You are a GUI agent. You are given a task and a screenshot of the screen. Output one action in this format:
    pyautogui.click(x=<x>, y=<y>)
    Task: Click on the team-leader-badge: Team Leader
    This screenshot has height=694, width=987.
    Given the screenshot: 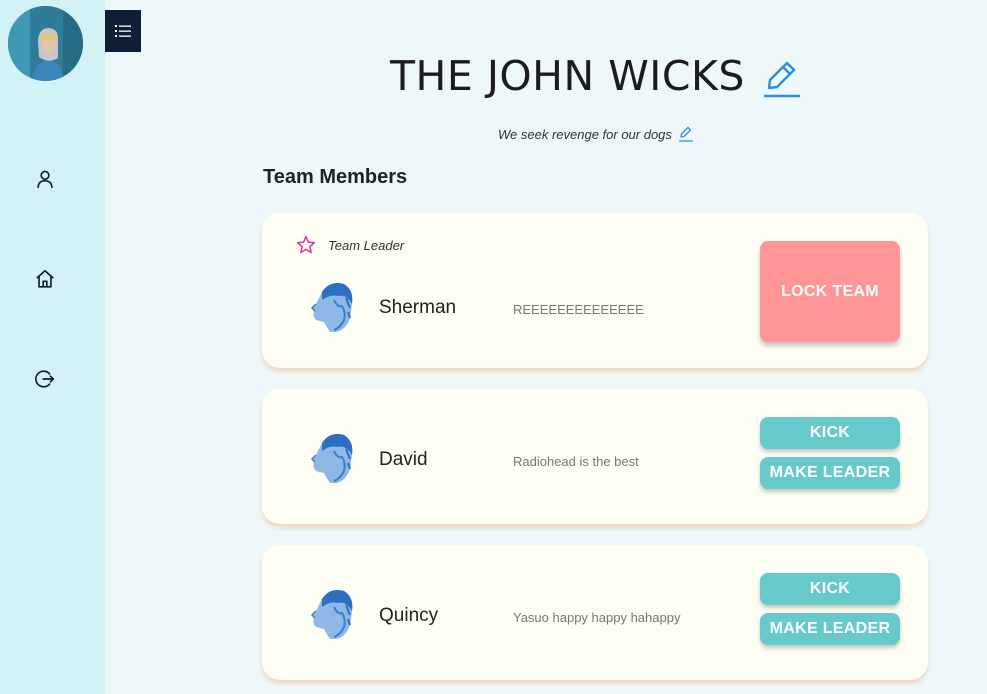 What is the action you would take?
    pyautogui.click(x=350, y=245)
    